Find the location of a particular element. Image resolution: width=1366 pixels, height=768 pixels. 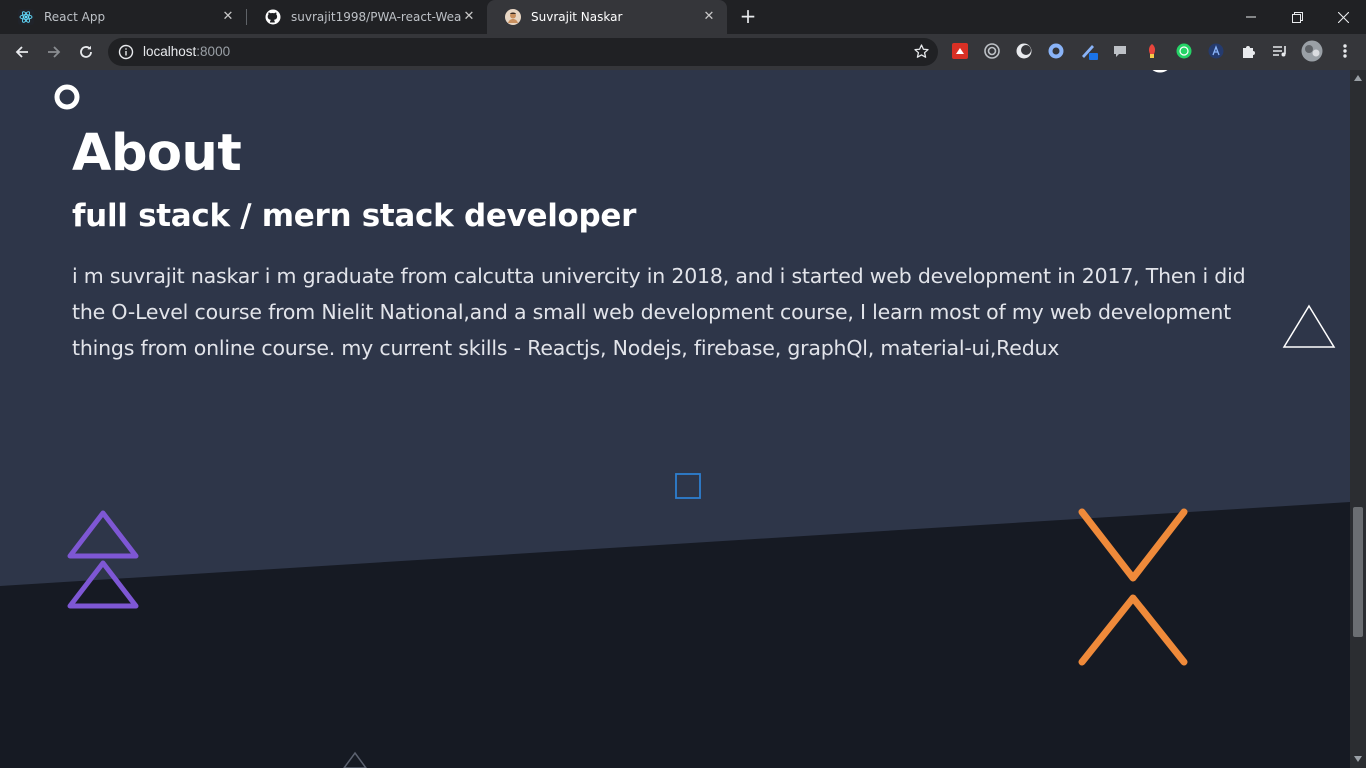

scroll-down-icon is located at coordinates (1358, 759).